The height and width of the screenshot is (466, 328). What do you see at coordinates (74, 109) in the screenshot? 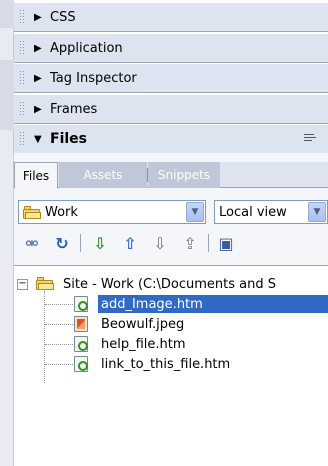
I see `panel-title-frames: Frames` at bounding box center [74, 109].